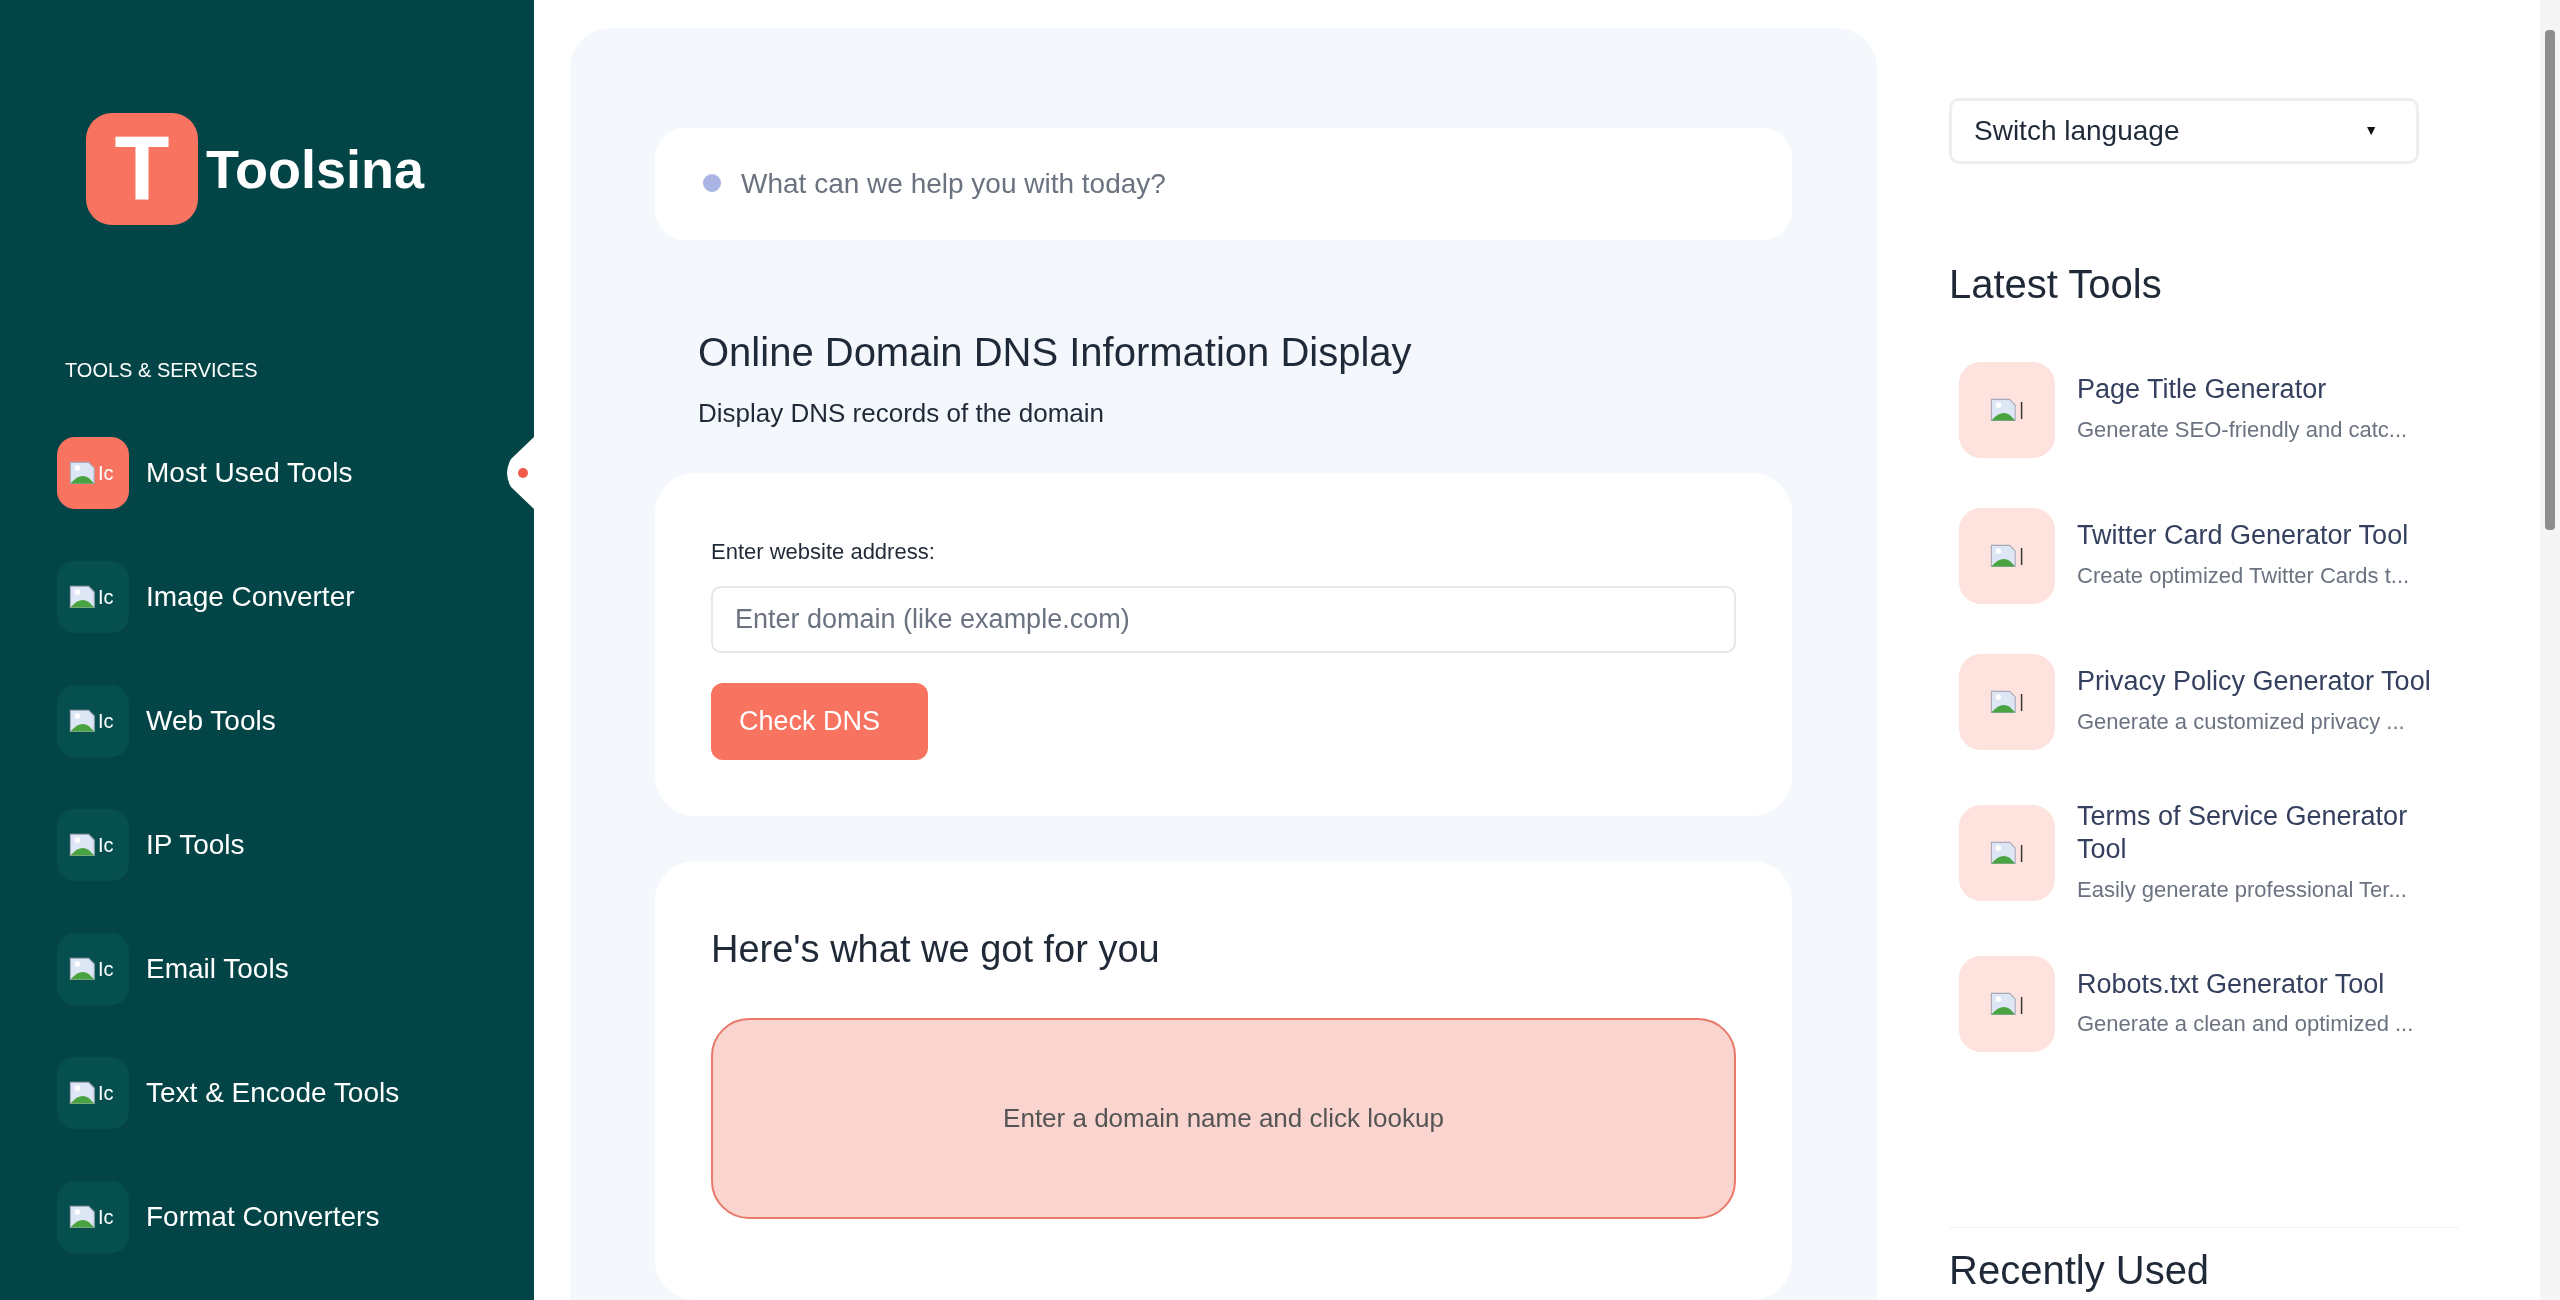 The image size is (2560, 1300). I want to click on sidebar-item: Ic Image Converter, so click(295, 597).